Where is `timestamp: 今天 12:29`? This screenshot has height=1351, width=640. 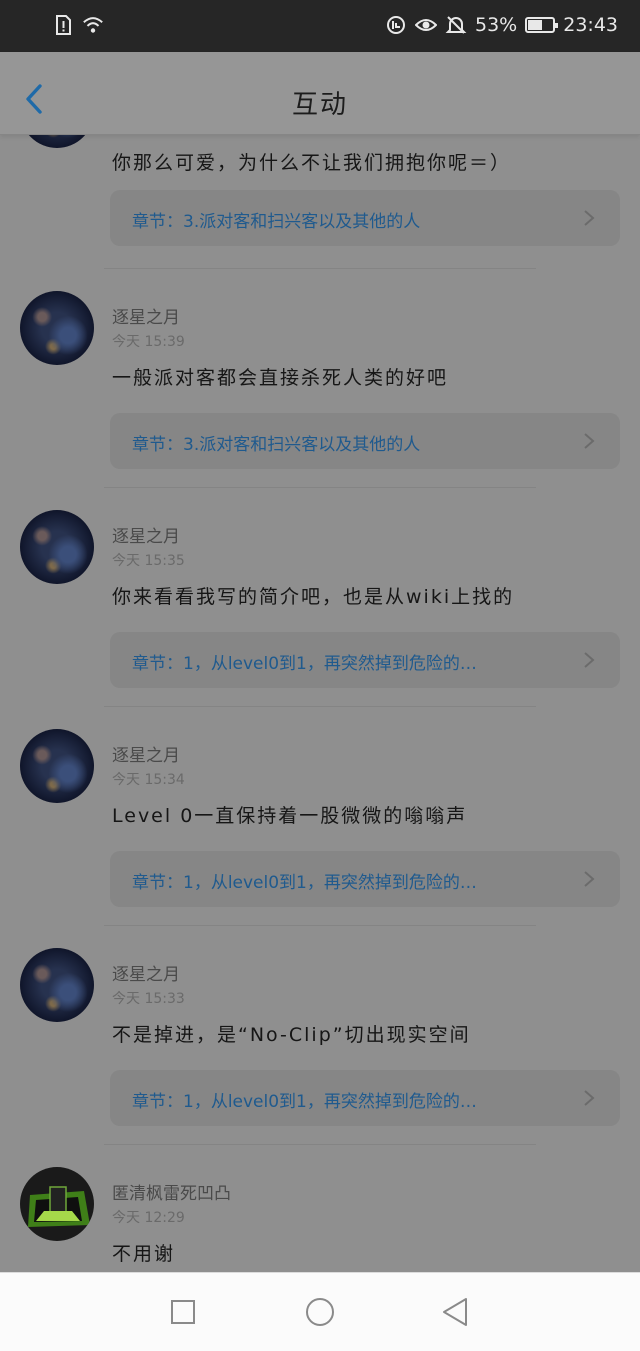
timestamp: 今天 12:29 is located at coordinates (148, 1218).